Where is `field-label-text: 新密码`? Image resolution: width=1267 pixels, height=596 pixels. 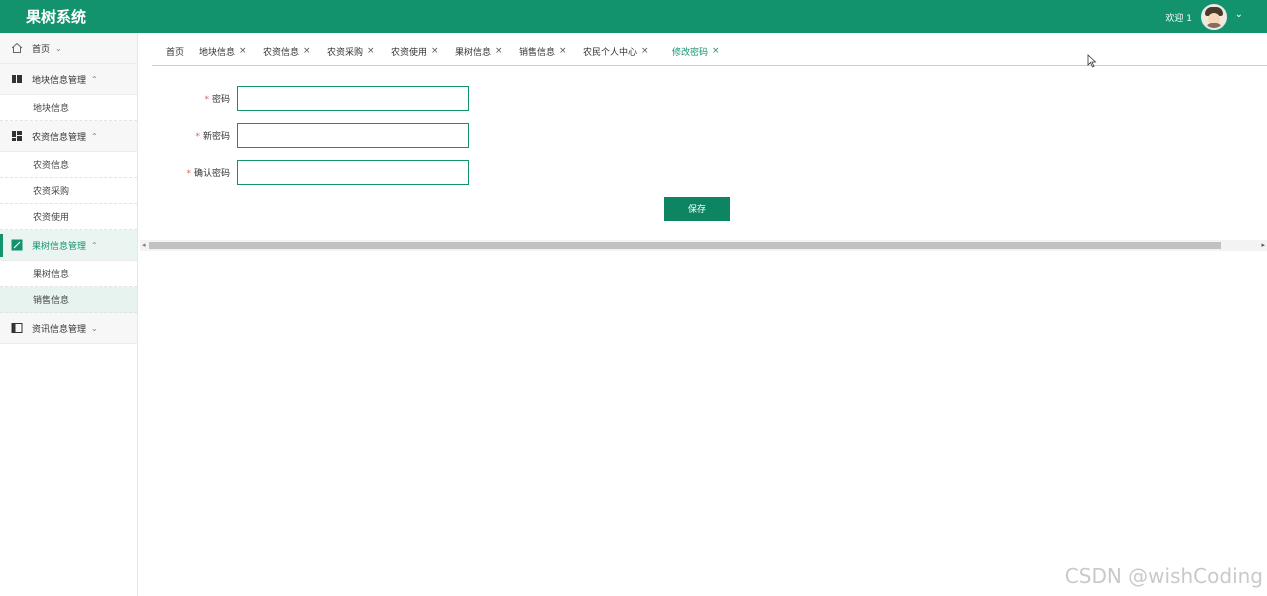
field-label-text: 新密码 is located at coordinates (216, 137).